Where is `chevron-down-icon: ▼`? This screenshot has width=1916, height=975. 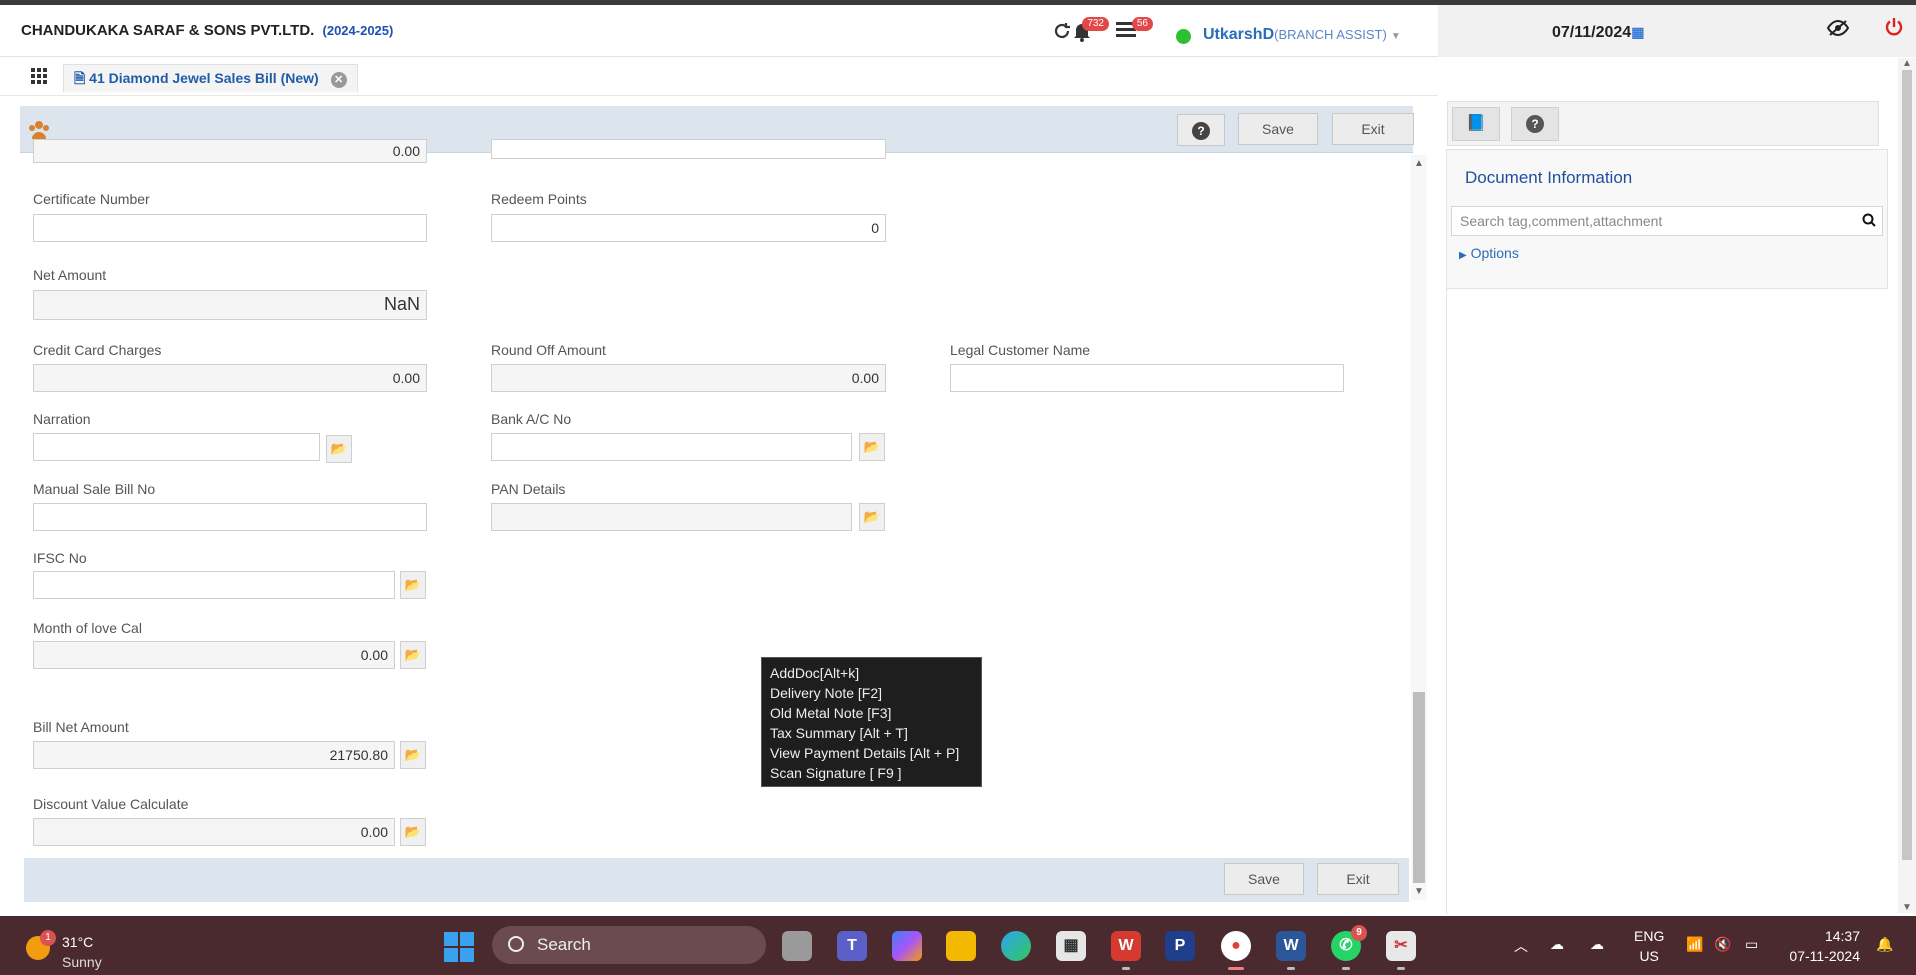
chevron-down-icon: ▼ is located at coordinates (1395, 36).